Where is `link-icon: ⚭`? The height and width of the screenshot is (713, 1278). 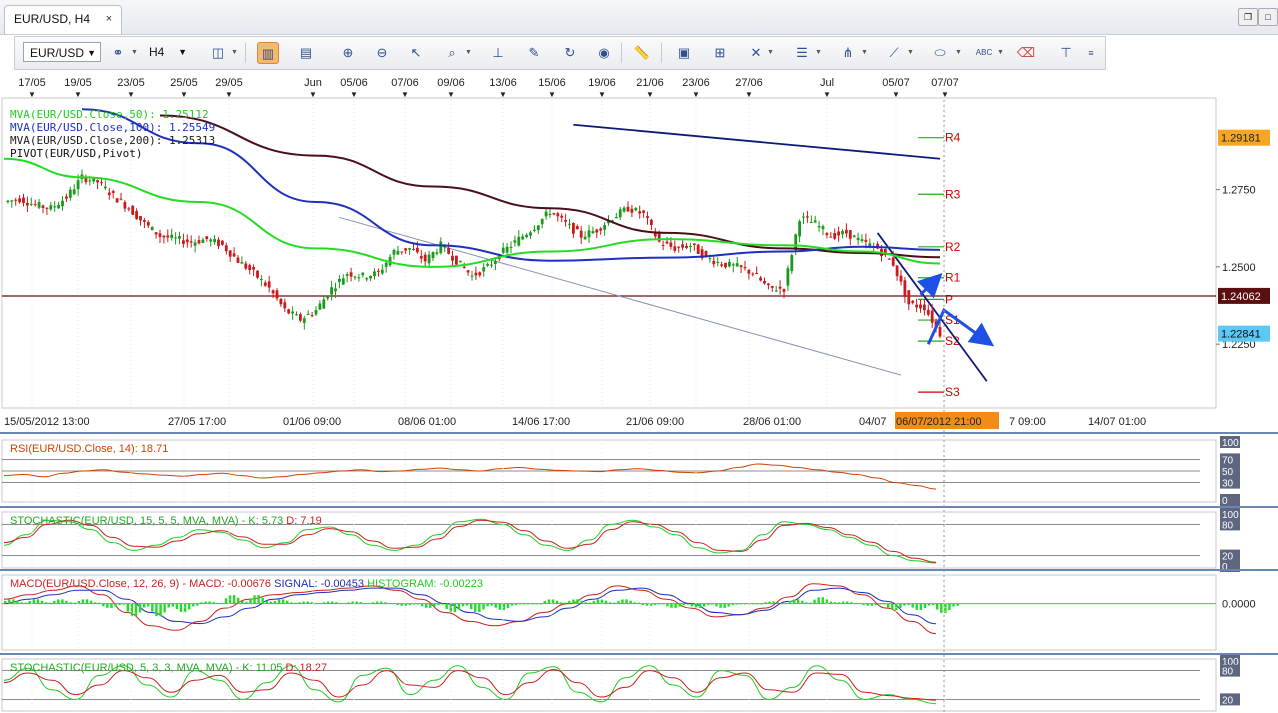
link-icon: ⚭ is located at coordinates (118, 53).